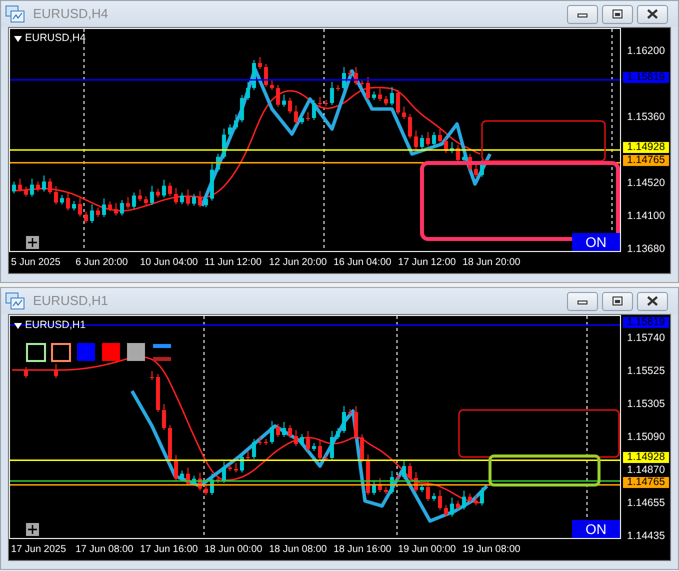  Describe the element at coordinates (70, 14) in the screenshot. I see `window-title: EURUSD,H4` at that location.